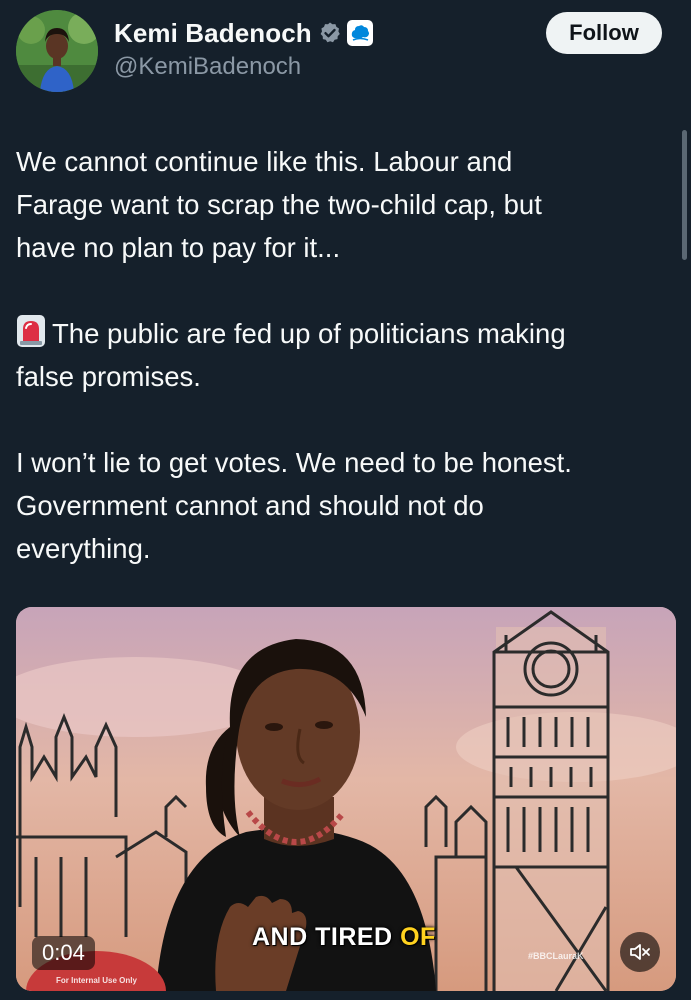 This screenshot has height=1000, width=691. What do you see at coordinates (213, 33) in the screenshot?
I see `author-name: Kemi Badenoch` at bounding box center [213, 33].